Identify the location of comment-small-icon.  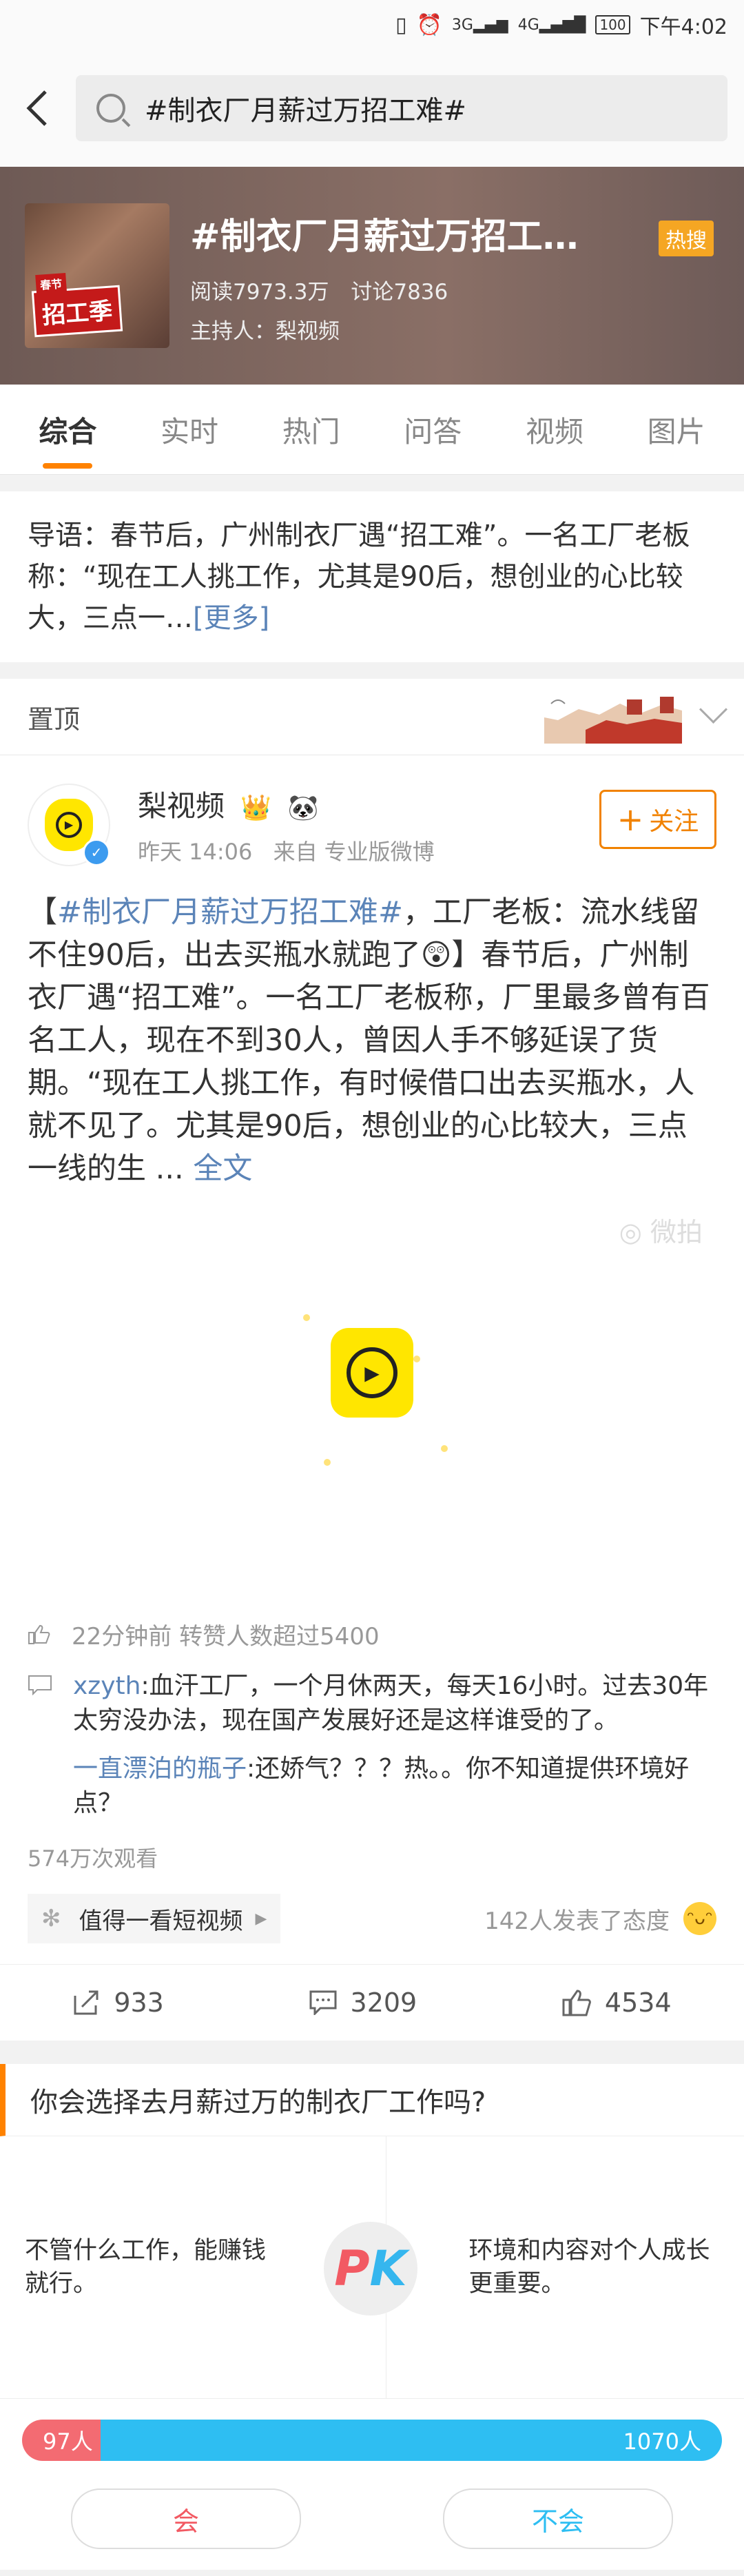
(40, 1685).